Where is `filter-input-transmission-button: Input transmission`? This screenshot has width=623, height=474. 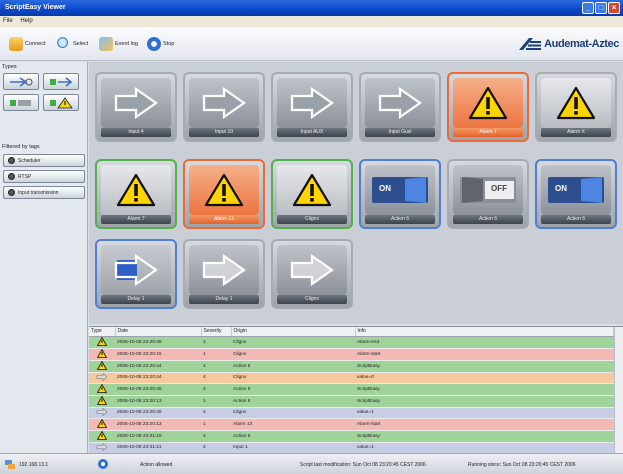
filter-input-transmission-button: Input transmission is located at coordinates (44, 192).